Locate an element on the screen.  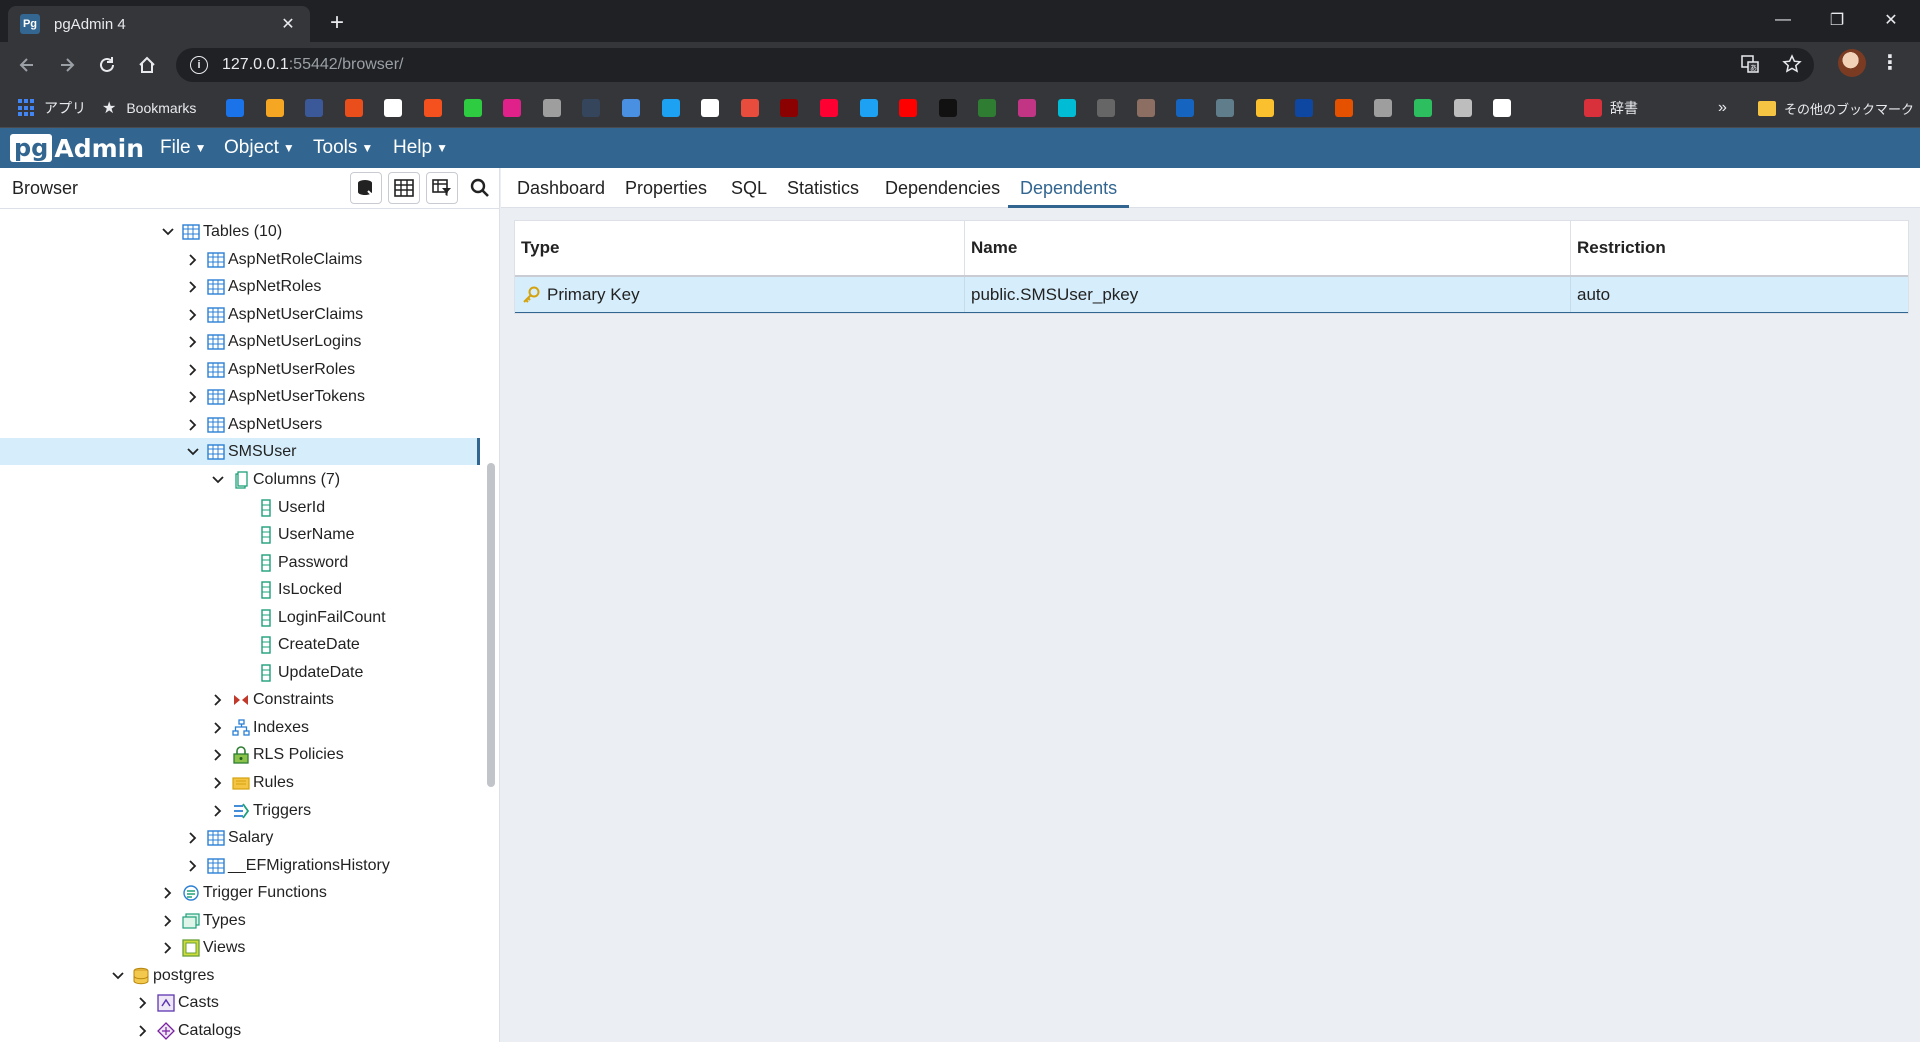
tree-node: Types is located at coordinates (240, 920).